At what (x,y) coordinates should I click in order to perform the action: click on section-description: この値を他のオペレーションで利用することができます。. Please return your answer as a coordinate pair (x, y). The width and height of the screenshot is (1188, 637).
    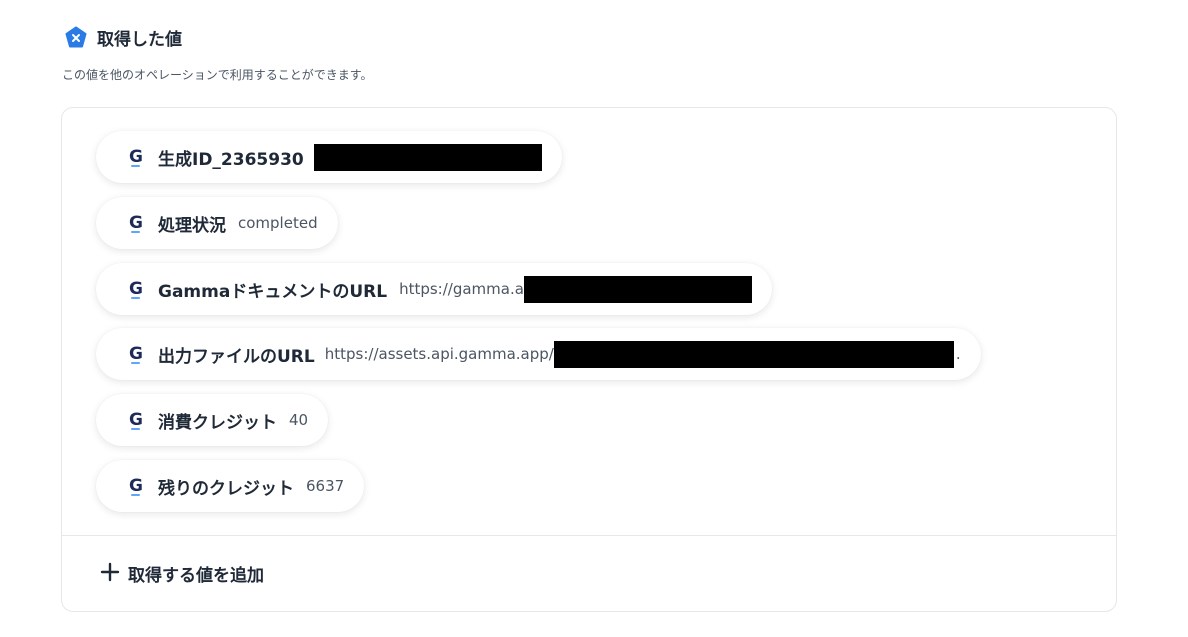
    Looking at the image, I should click on (217, 75).